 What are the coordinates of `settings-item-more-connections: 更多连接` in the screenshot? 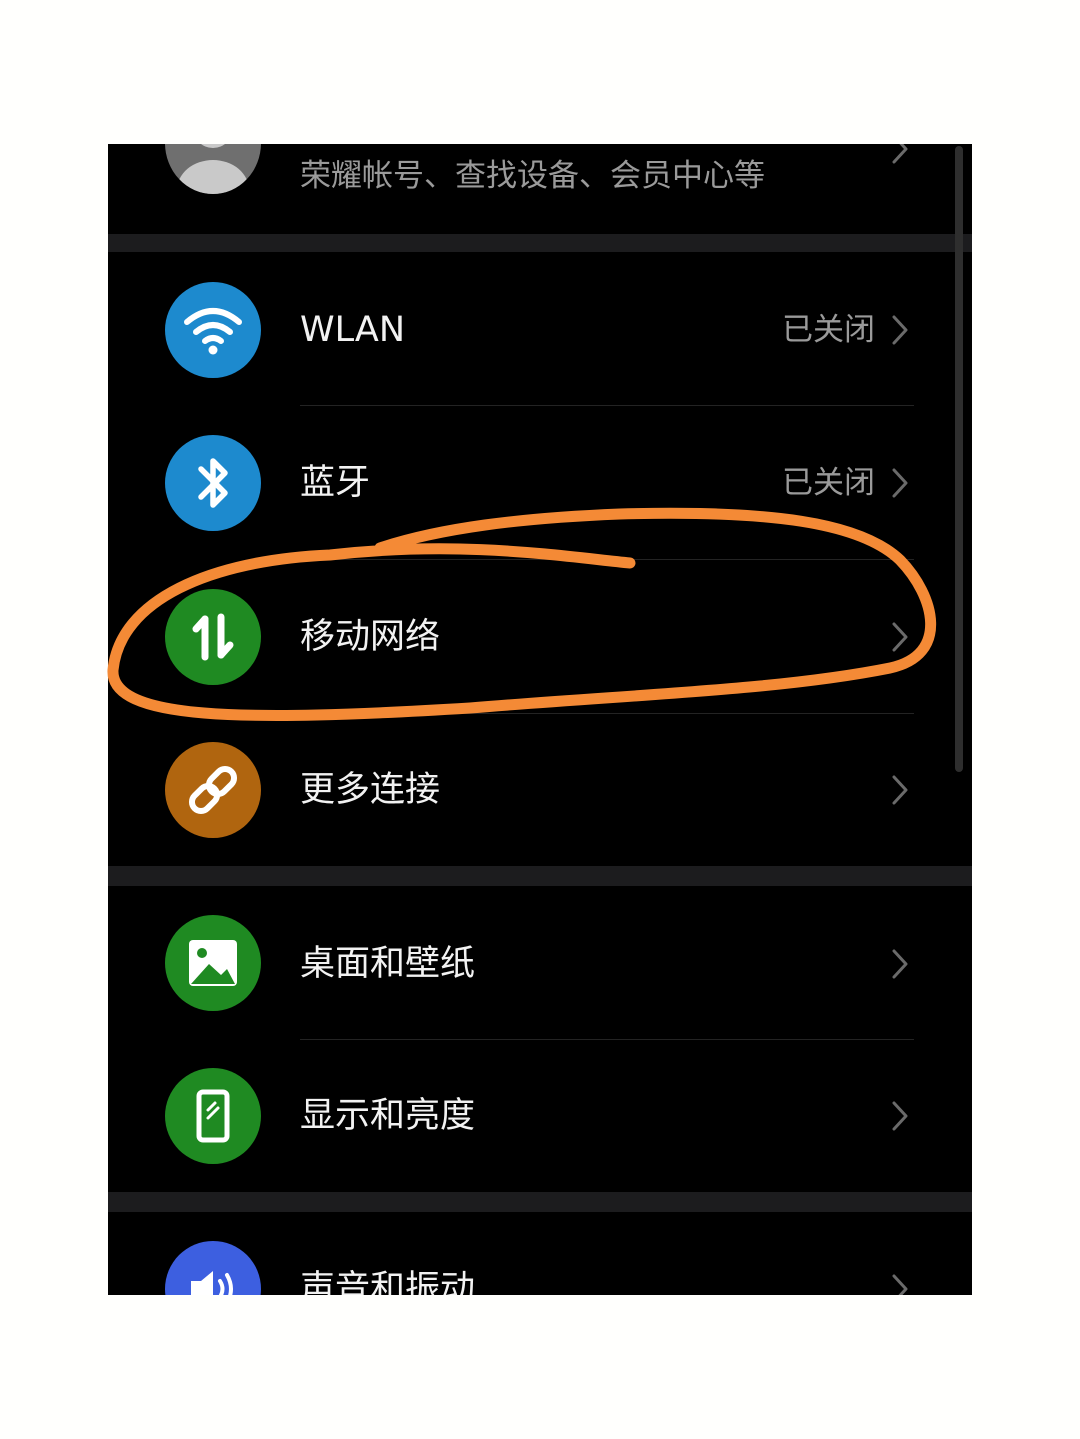 It's located at (540, 790).